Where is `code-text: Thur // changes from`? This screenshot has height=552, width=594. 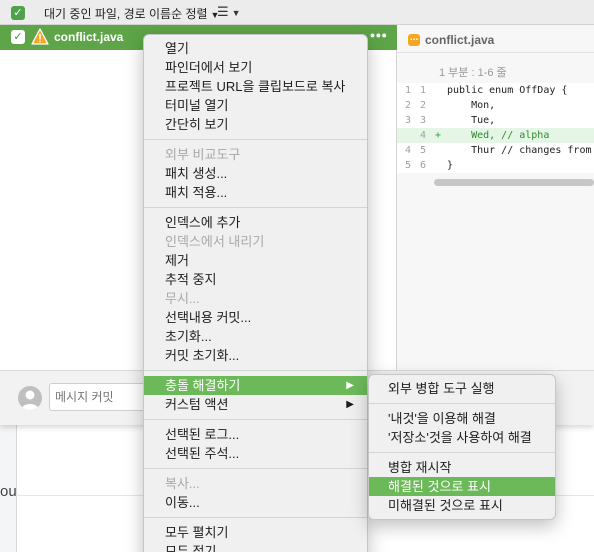 code-text: Thur // changes from is located at coordinates (519, 150).